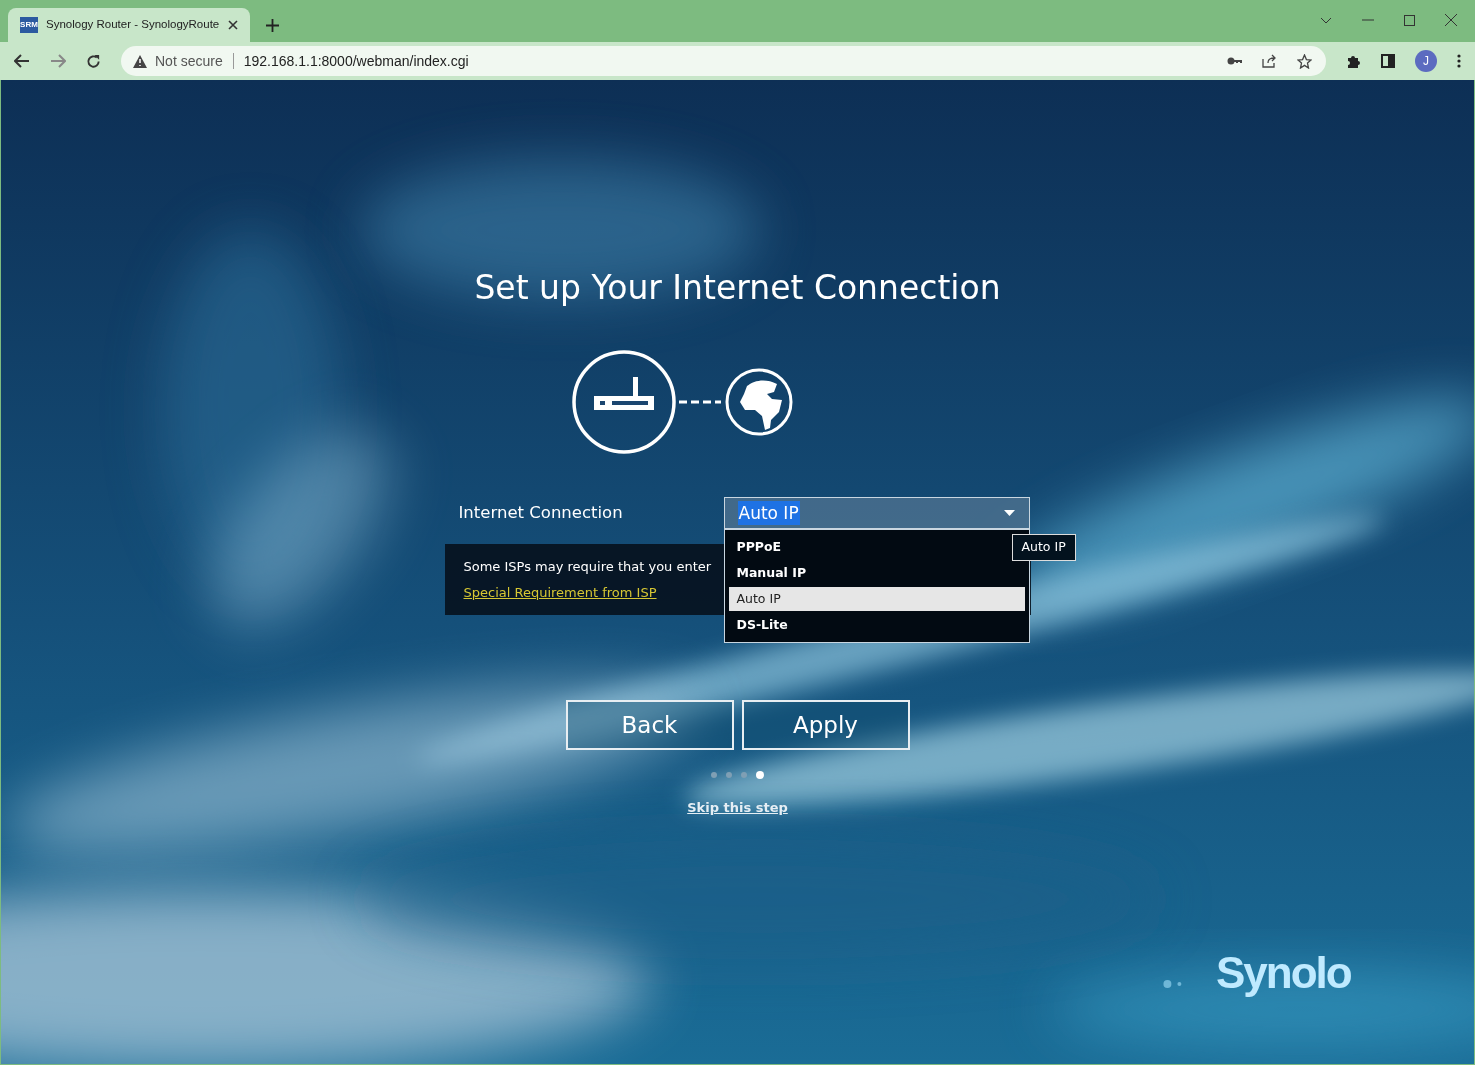 Image resolution: width=1475 pixels, height=1065 pixels. I want to click on new-tab-icon, so click(272, 25).